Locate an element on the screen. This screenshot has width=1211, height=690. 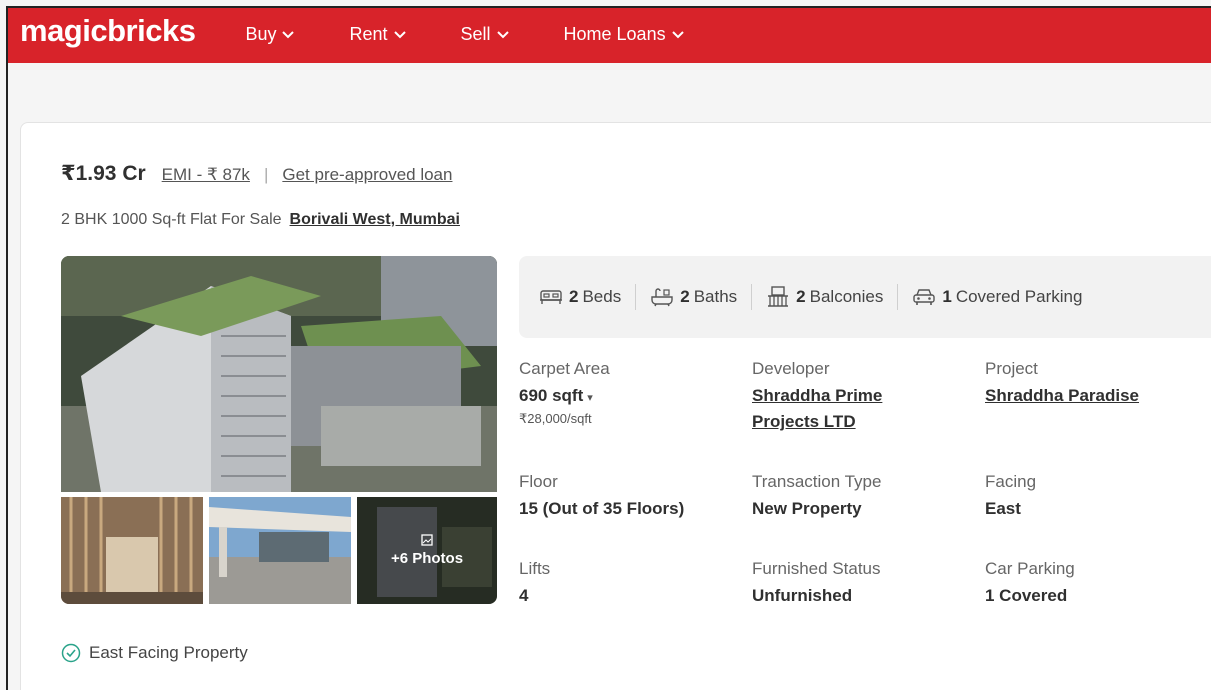
more-photos-overlay: +6 Photos is located at coordinates (427, 550).